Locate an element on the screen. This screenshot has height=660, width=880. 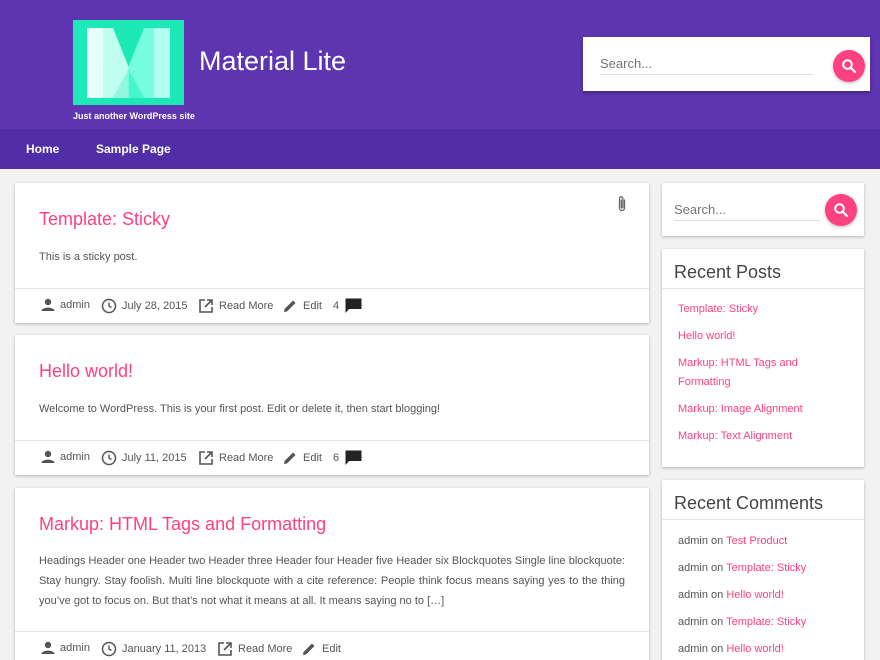
post-date-text: July 11, 2015 is located at coordinates (154, 458).